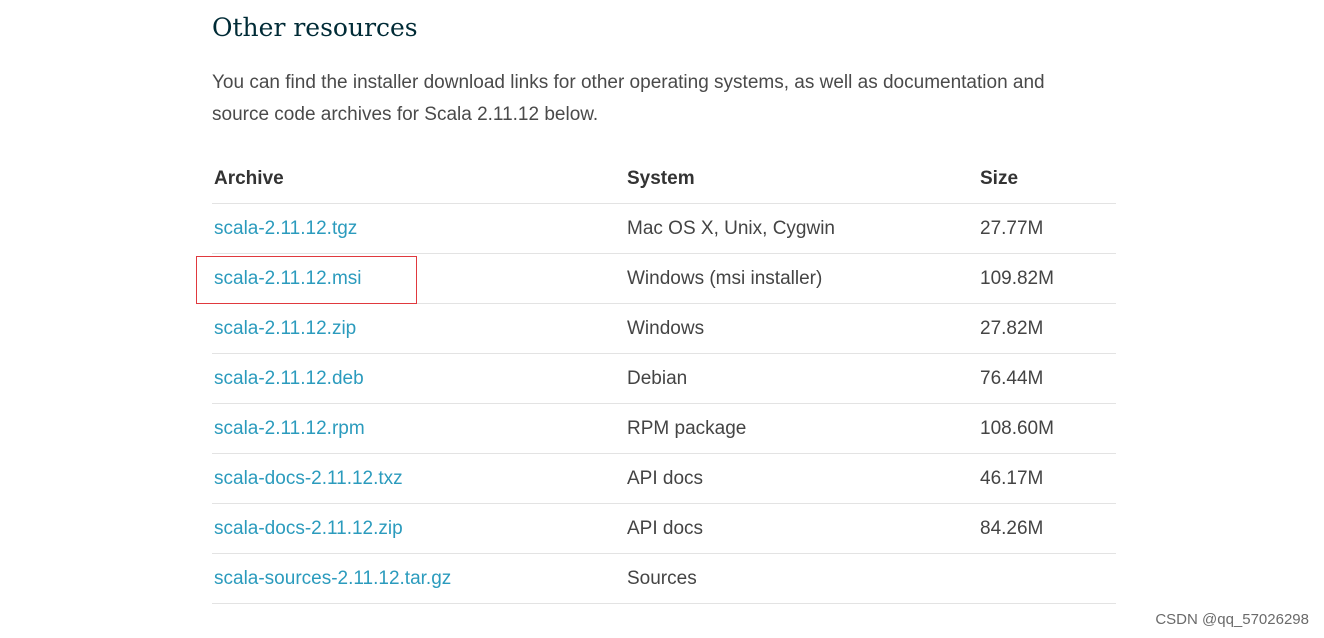 The height and width of the screenshot is (638, 1324). I want to click on table-row: scala-2.11.12.zip Windows 27.82M, so click(664, 328).